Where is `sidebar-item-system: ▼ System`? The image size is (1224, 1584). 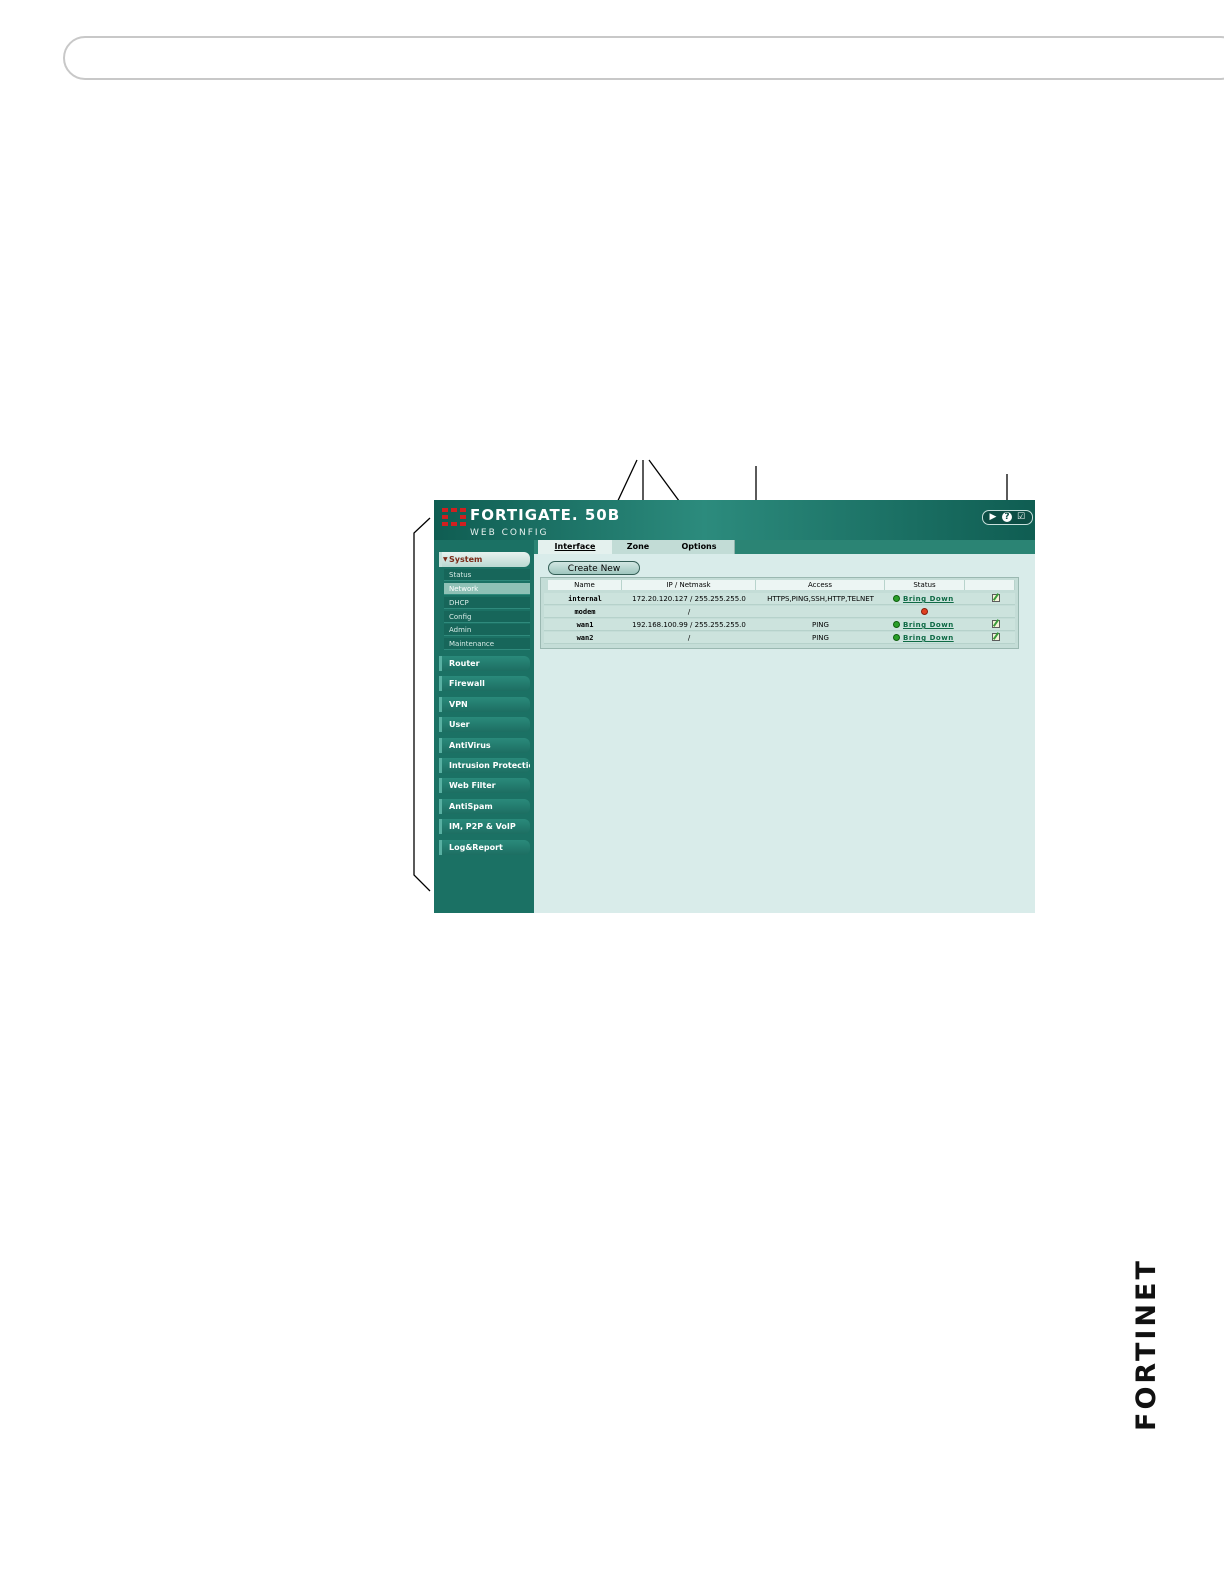
sidebar-item-system: ▼ System is located at coordinates (484, 559).